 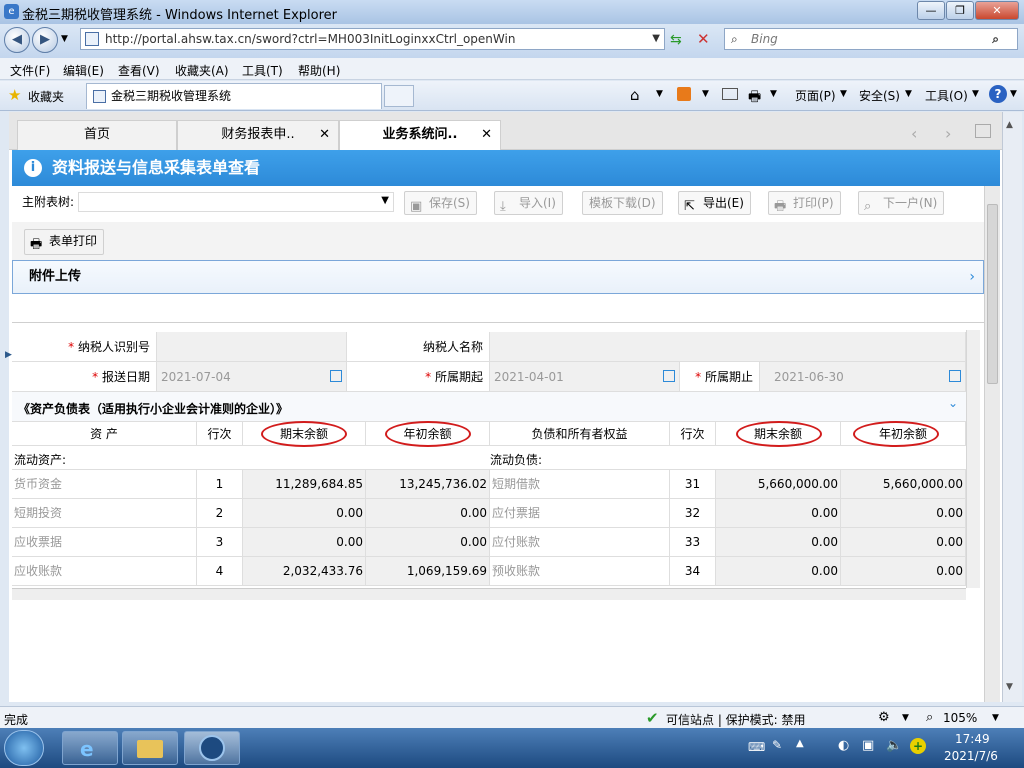 What do you see at coordinates (1013, 94) in the screenshot?
I see `help-dropdown-icon: ▼` at bounding box center [1013, 94].